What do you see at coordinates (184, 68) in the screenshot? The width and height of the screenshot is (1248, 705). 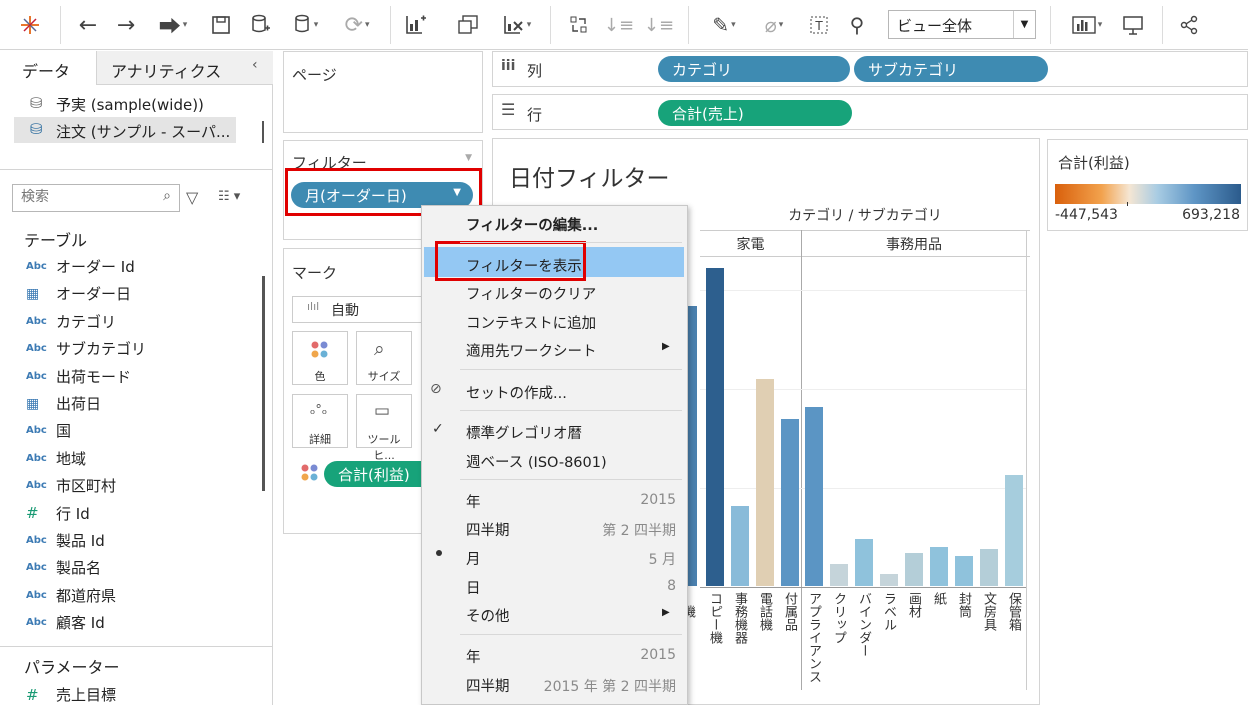 I see `tab-analytics: アナリティクス` at bounding box center [184, 68].